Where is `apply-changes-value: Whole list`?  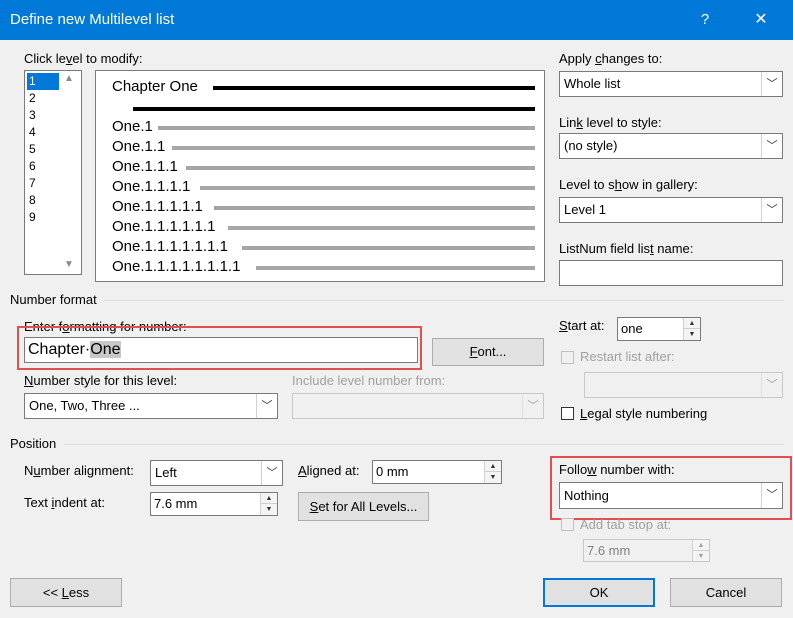
apply-changes-value: Whole list is located at coordinates (592, 83).